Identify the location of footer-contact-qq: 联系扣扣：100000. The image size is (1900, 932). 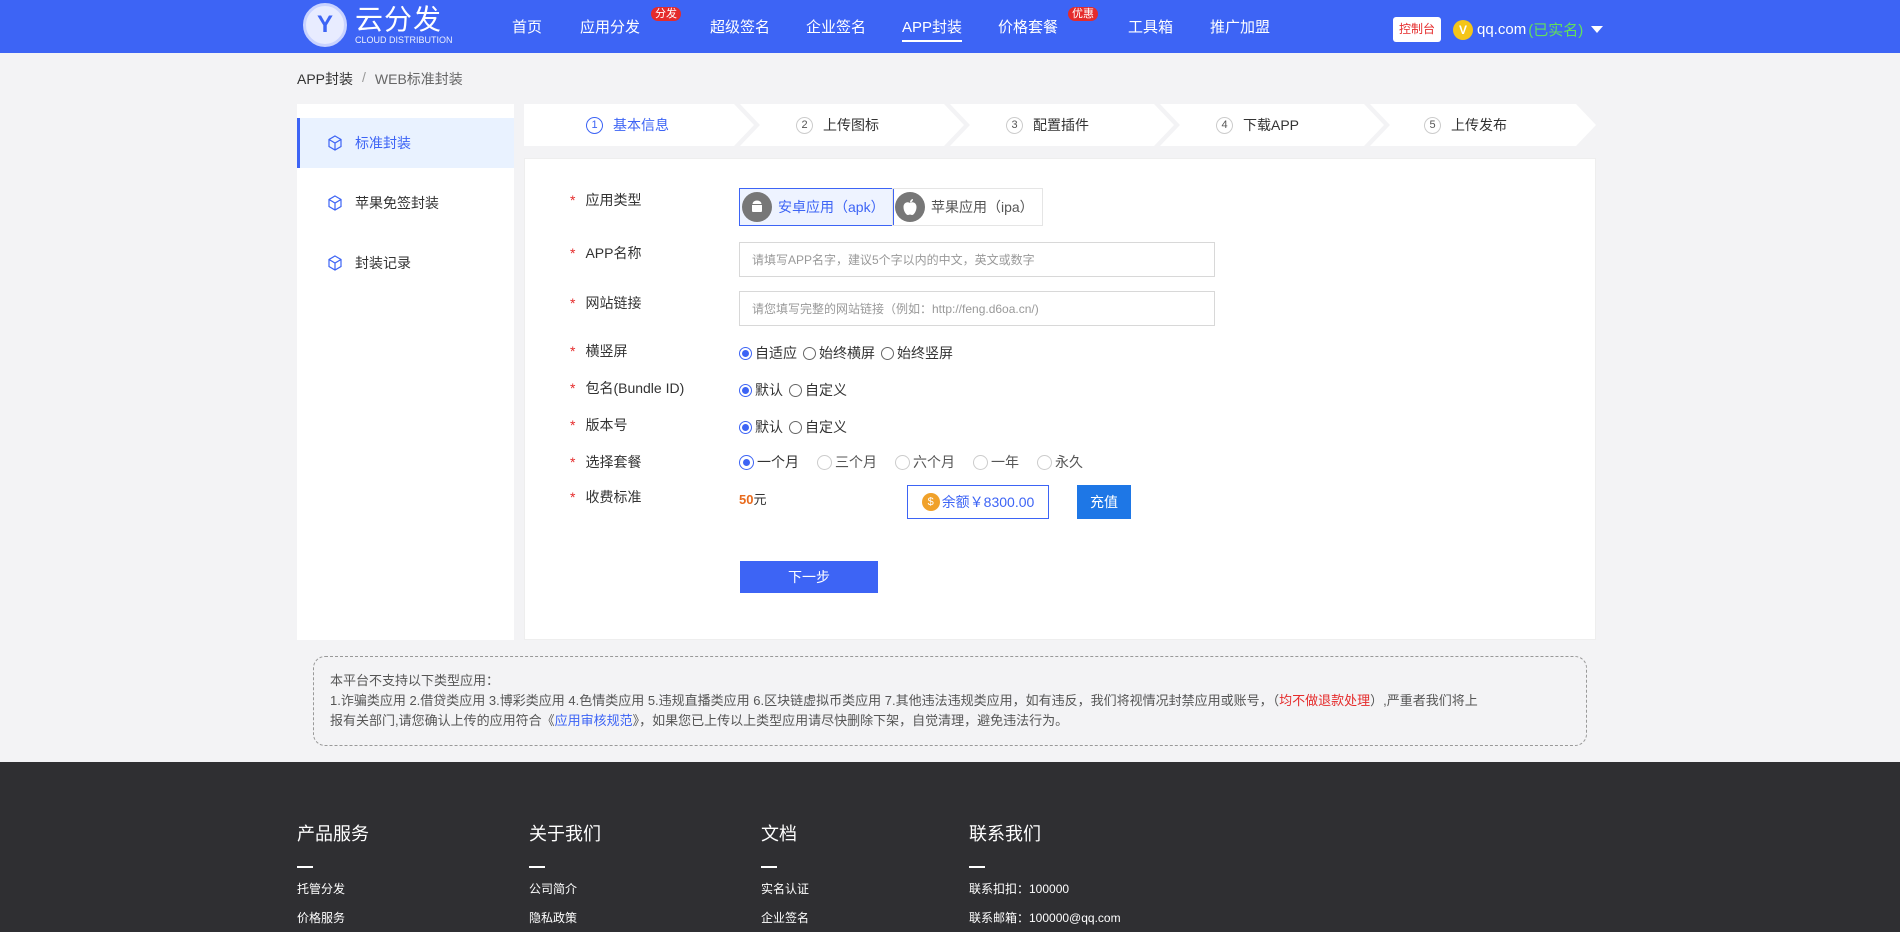
(1019, 889).